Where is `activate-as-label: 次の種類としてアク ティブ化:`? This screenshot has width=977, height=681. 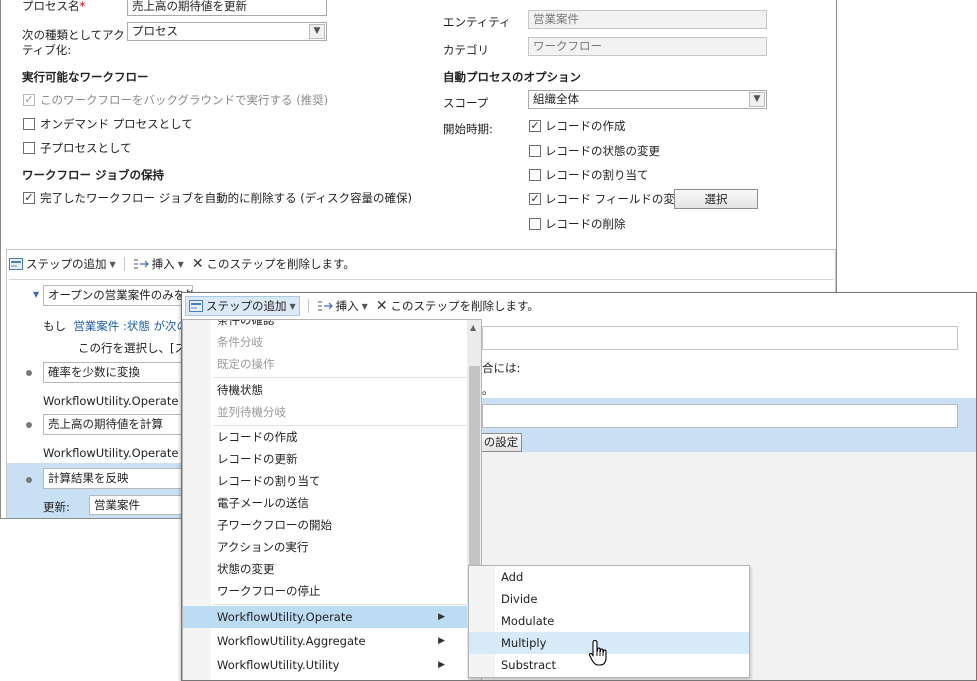
activate-as-label: 次の種類としてアク ティブ化: is located at coordinates (73, 42).